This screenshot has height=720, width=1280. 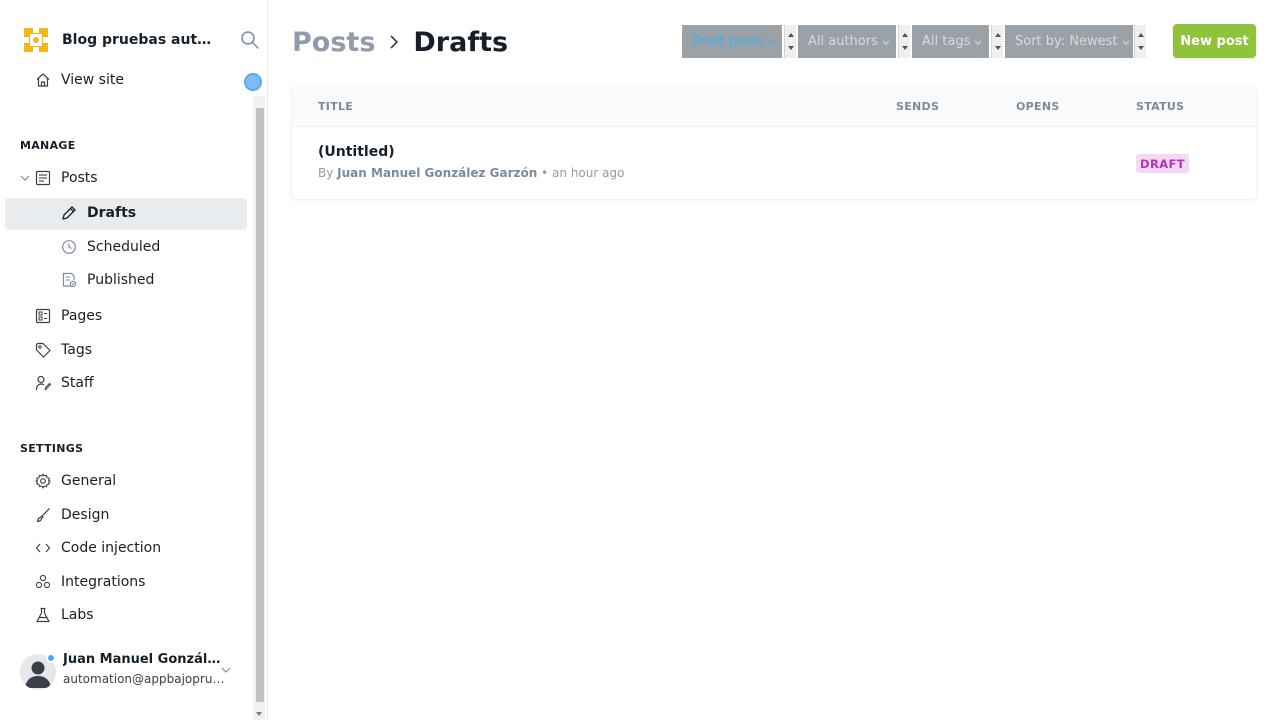 I want to click on sidebar-item-tags-label: Tags, so click(x=76, y=350).